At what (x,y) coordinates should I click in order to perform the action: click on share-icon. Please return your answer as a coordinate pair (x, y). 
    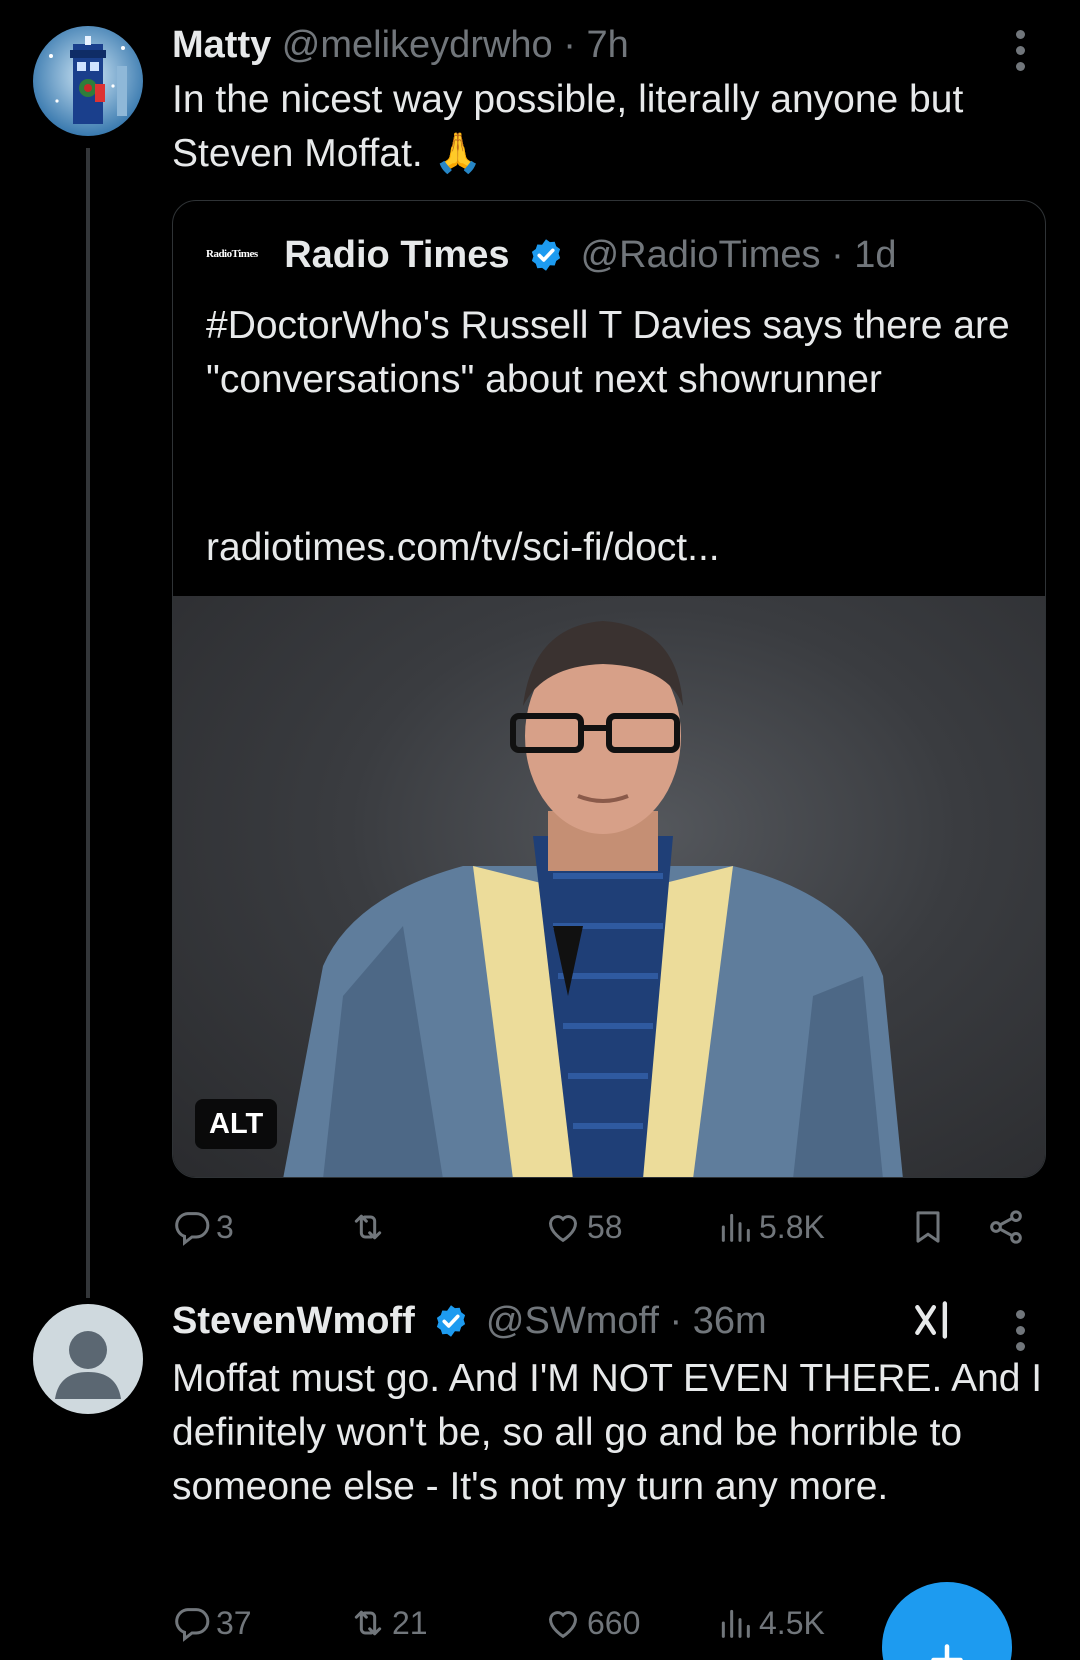
    Looking at the image, I should click on (1006, 1227).